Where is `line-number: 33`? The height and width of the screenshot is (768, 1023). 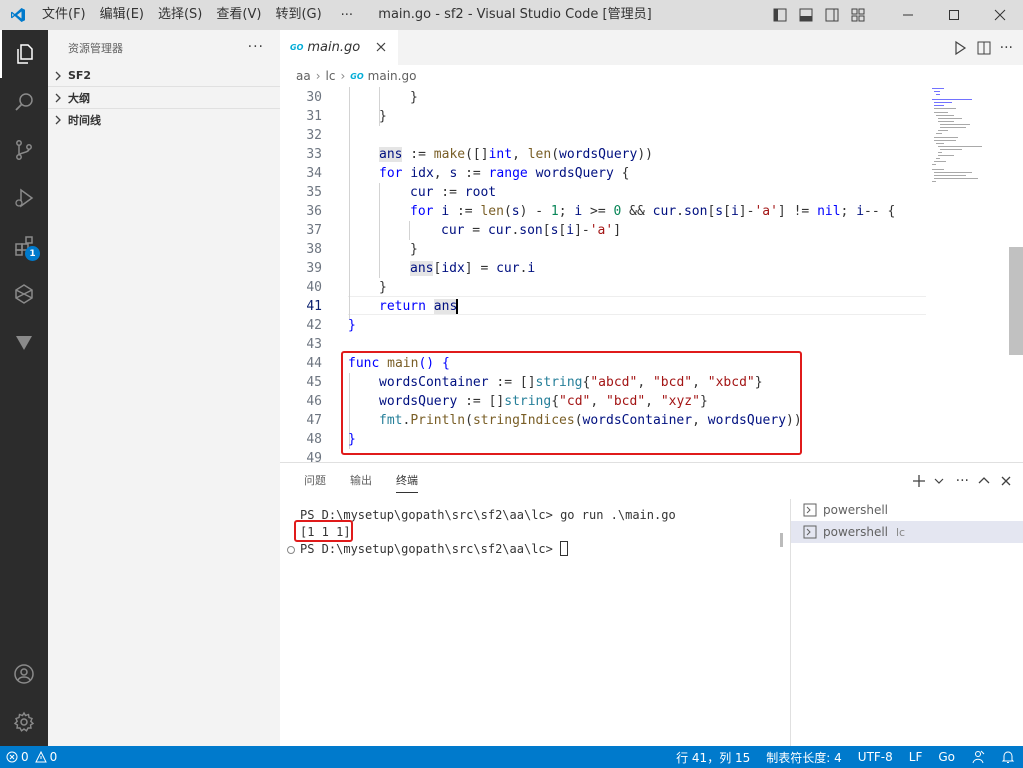
line-number: 33 is located at coordinates (314, 154).